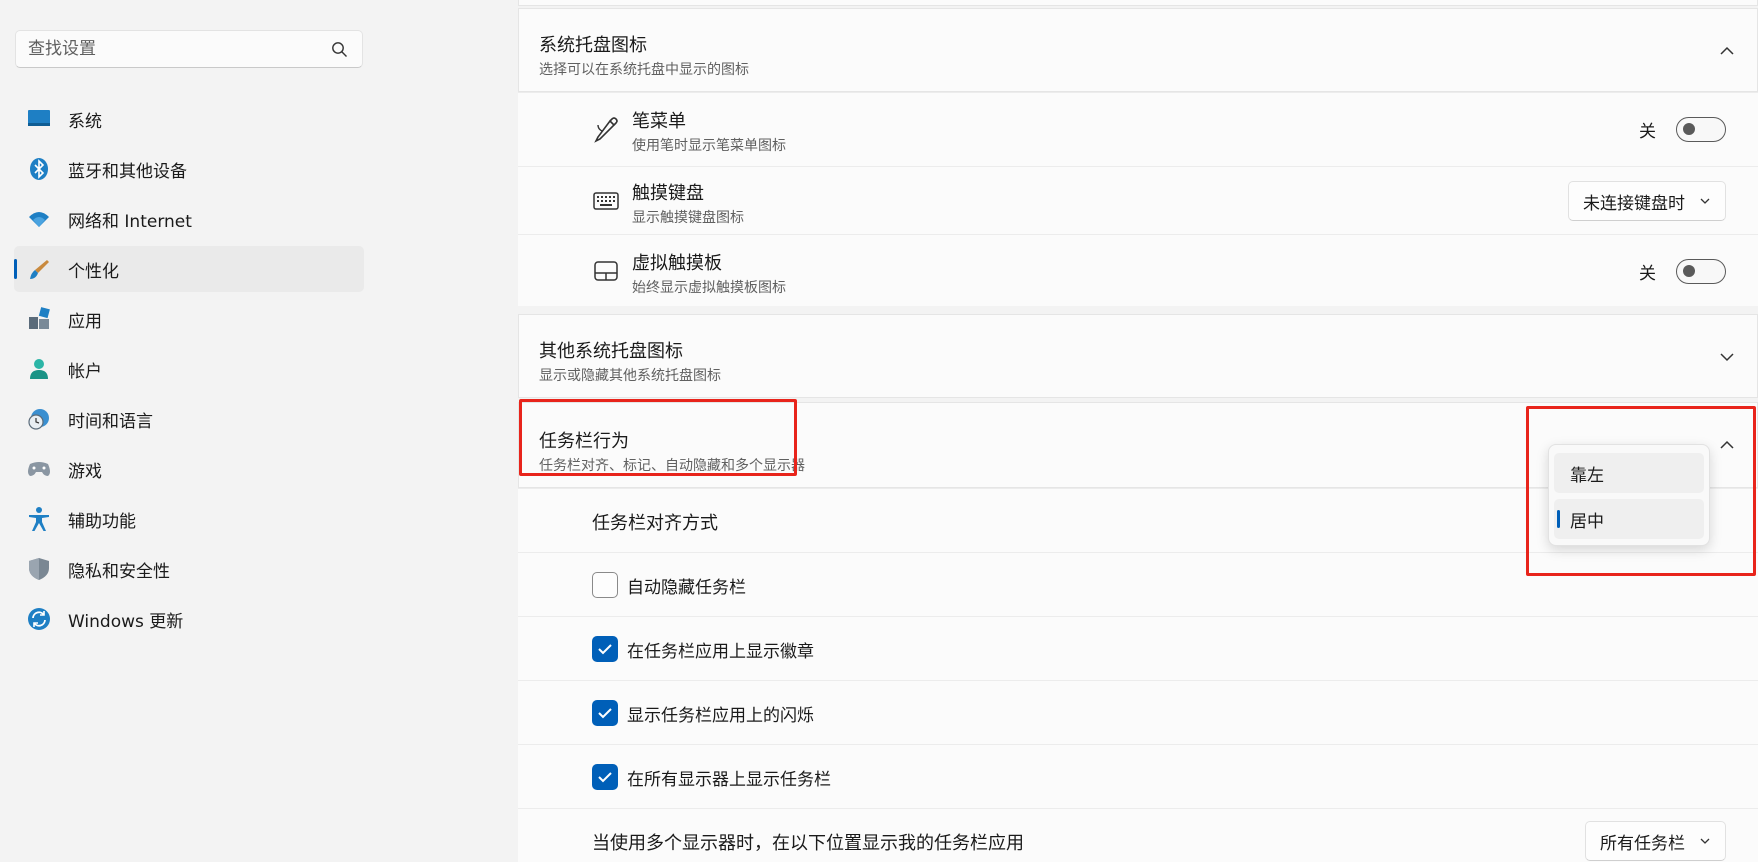 The image size is (1758, 862). I want to click on bluetooth-icon, so click(39, 169).